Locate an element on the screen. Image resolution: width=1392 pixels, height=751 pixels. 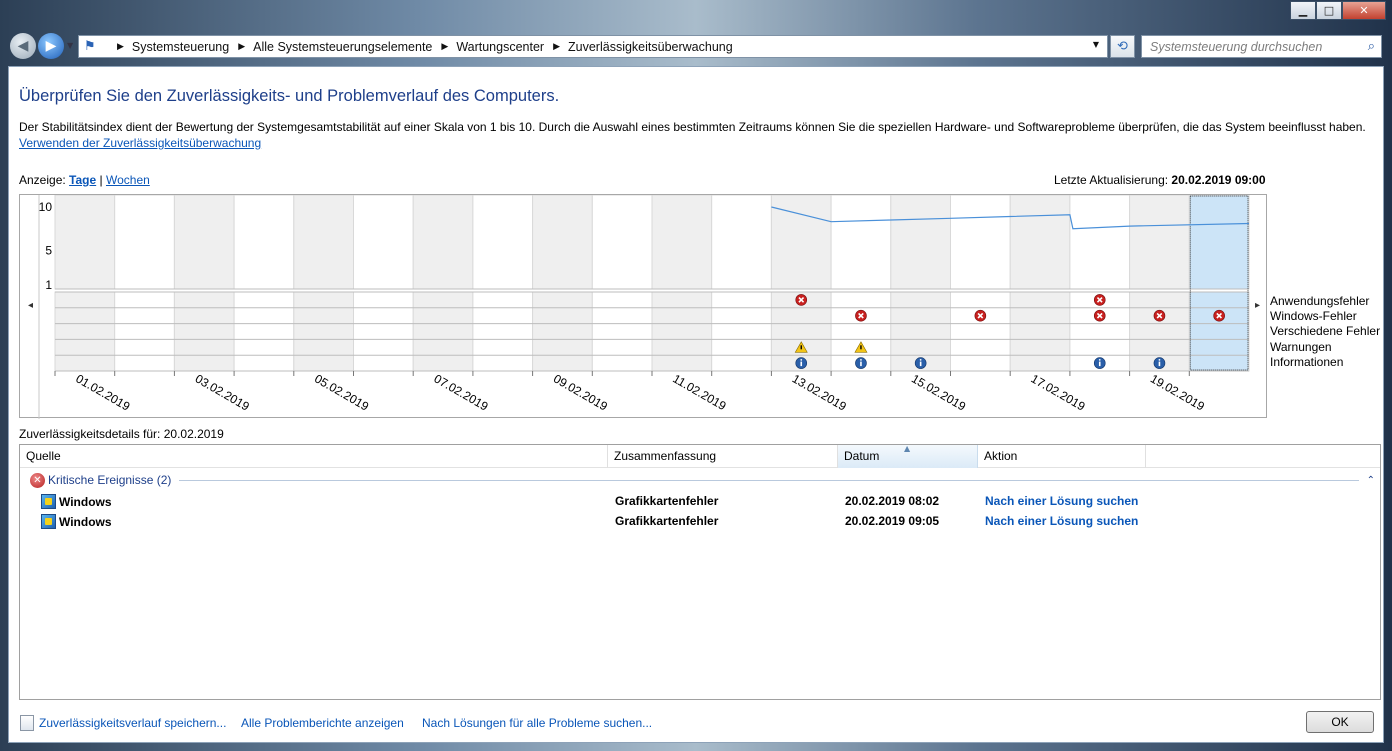
row-source-label: Windows is located at coordinates (85, 521).